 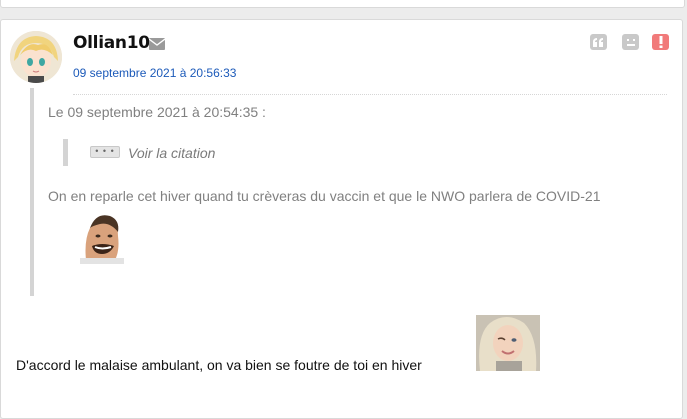 I want to click on laughing-man-sticker, so click(x=102, y=237).